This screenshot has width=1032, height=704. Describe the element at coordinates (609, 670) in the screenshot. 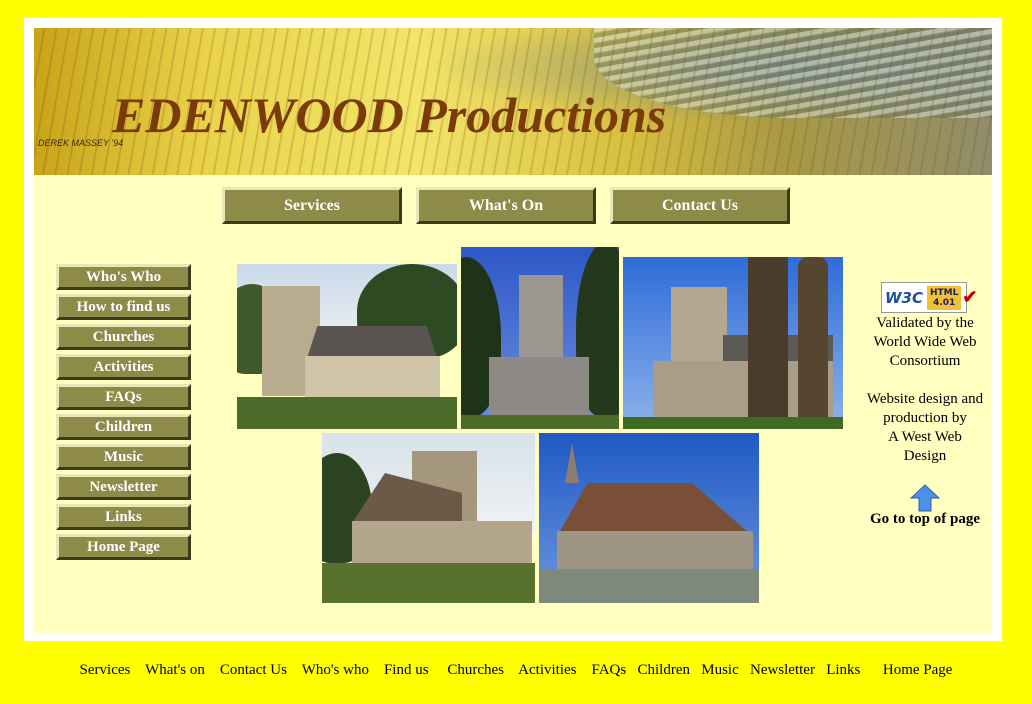

I see `footer-link-faqs: FAQs` at that location.